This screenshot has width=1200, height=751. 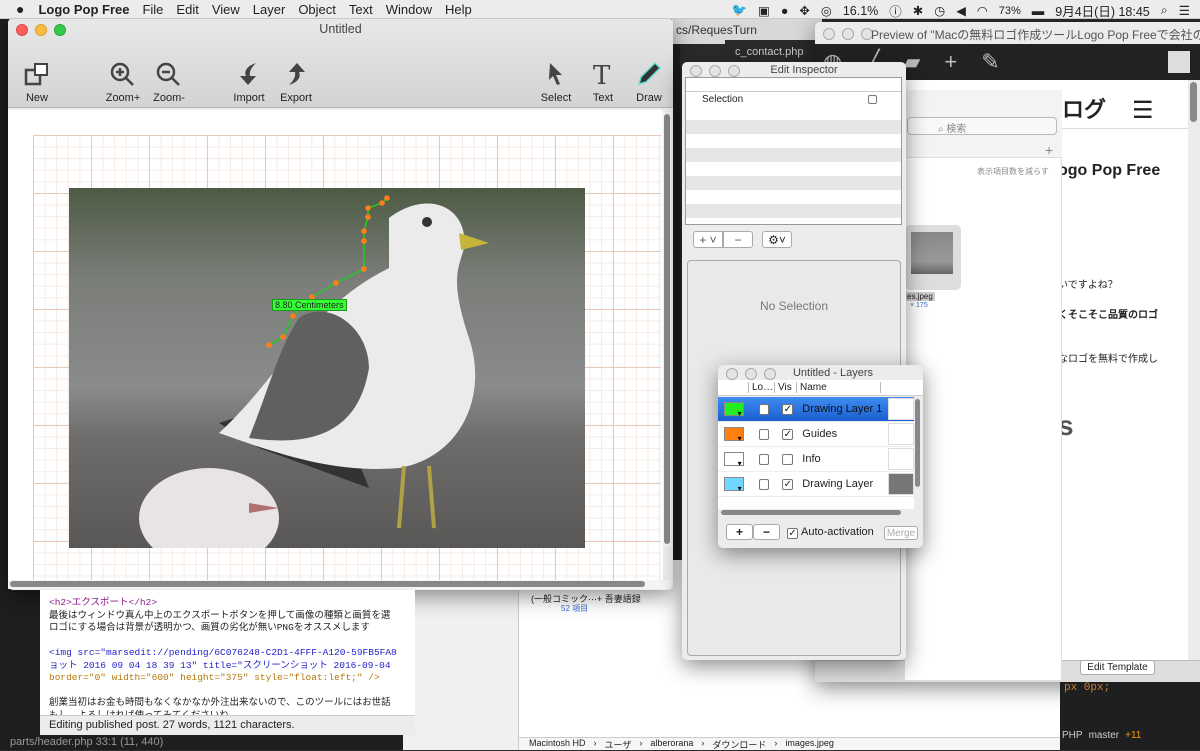 I want to click on volume-icon: ◀, so click(x=961, y=10).